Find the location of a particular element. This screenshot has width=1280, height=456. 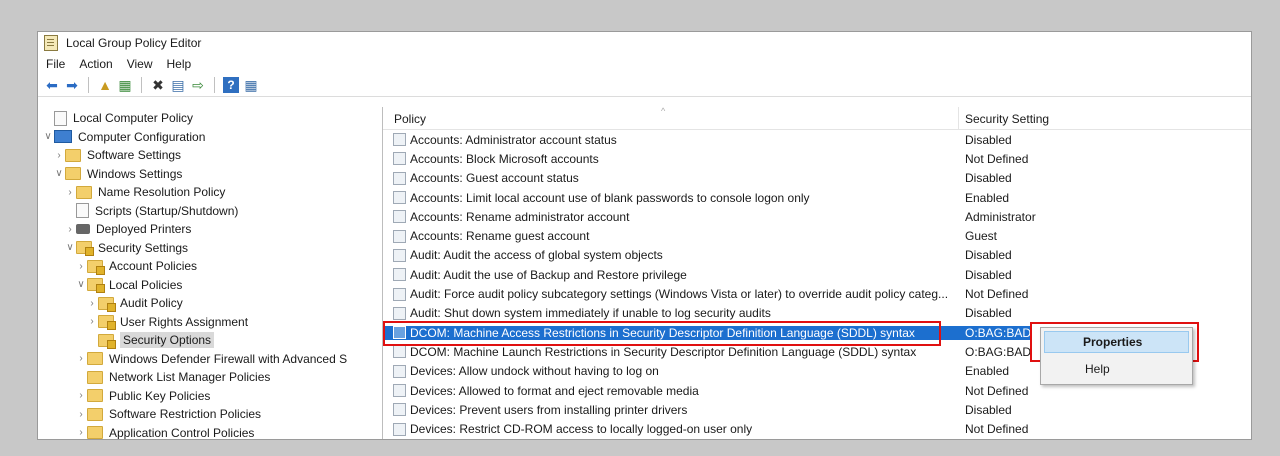

tree-item-label: Deployed Printers is located at coordinates (144, 229).